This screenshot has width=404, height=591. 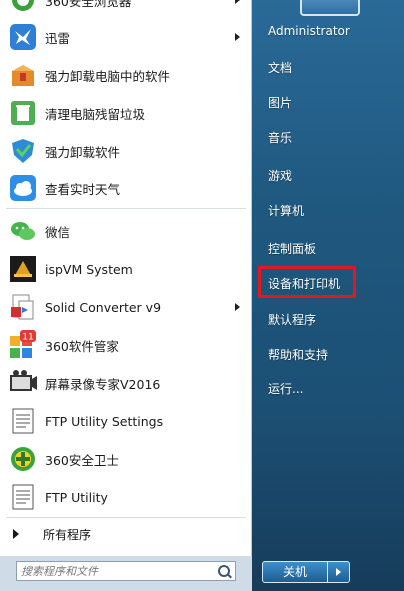 I want to click on program-label: 清理电脑残留垃圾, so click(x=95, y=114).